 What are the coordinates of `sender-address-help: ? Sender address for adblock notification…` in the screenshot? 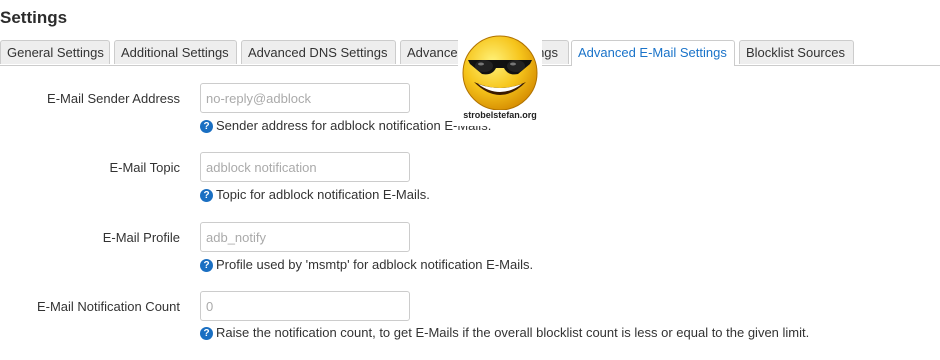 It's located at (345, 125).